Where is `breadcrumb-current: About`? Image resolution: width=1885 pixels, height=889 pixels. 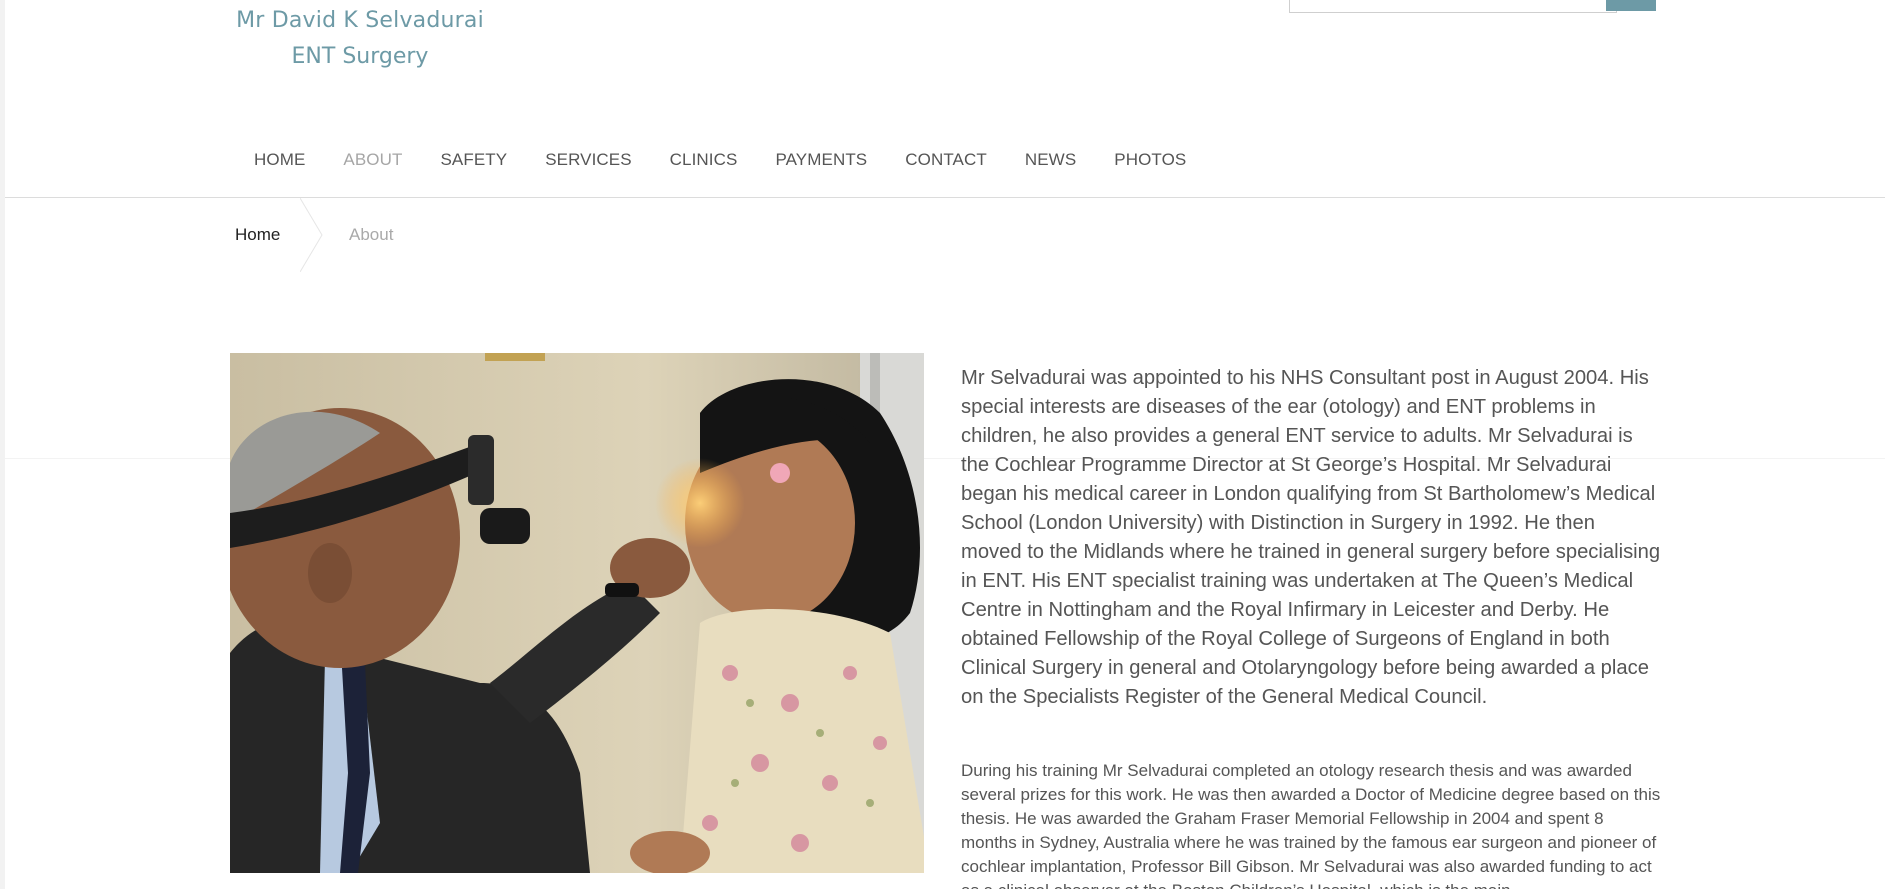
breadcrumb-current: About is located at coordinates (371, 234).